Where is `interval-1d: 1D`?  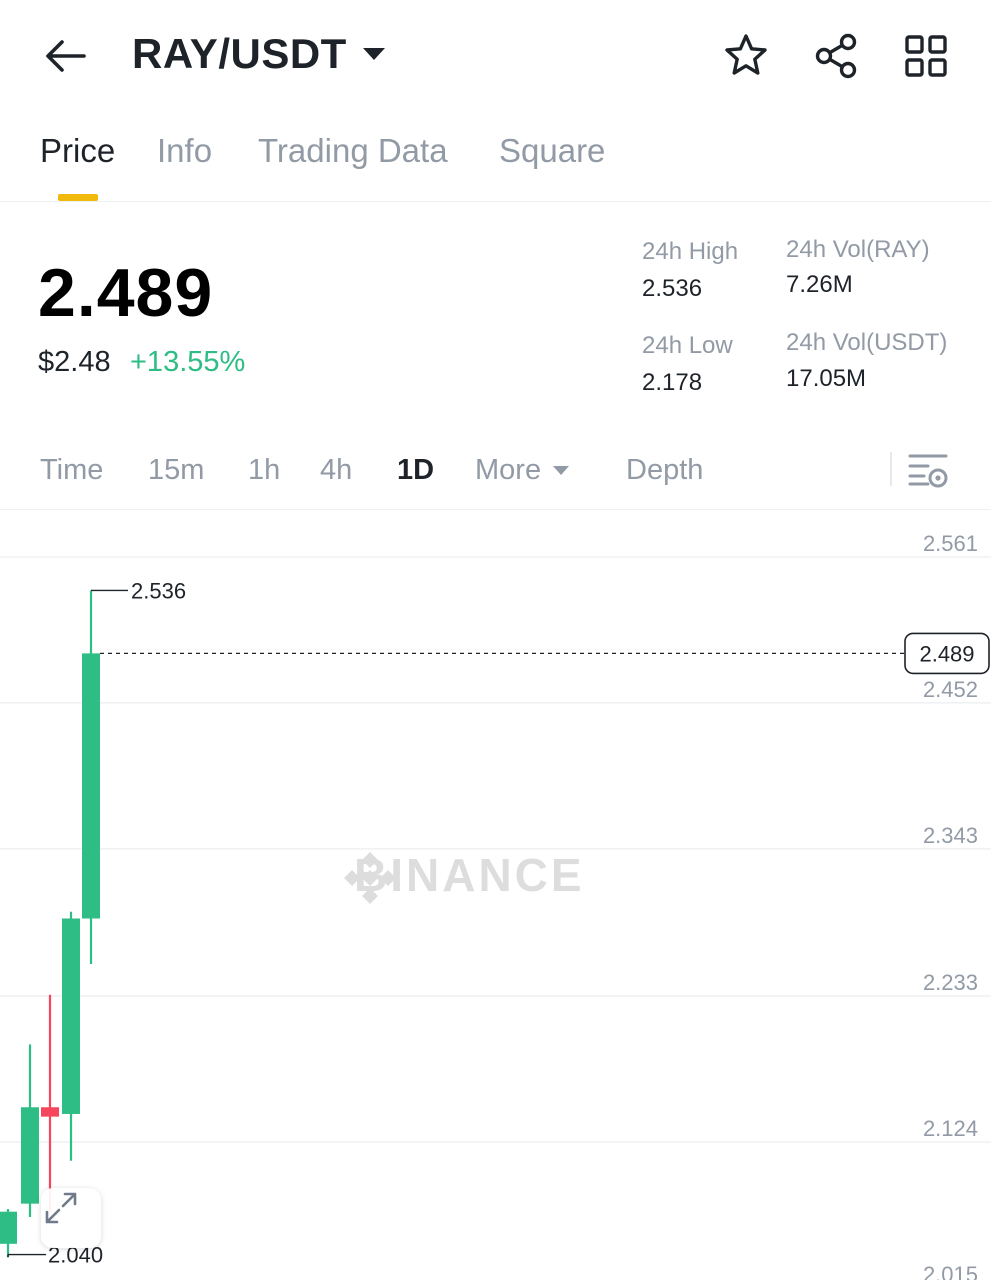 interval-1d: 1D is located at coordinates (415, 470).